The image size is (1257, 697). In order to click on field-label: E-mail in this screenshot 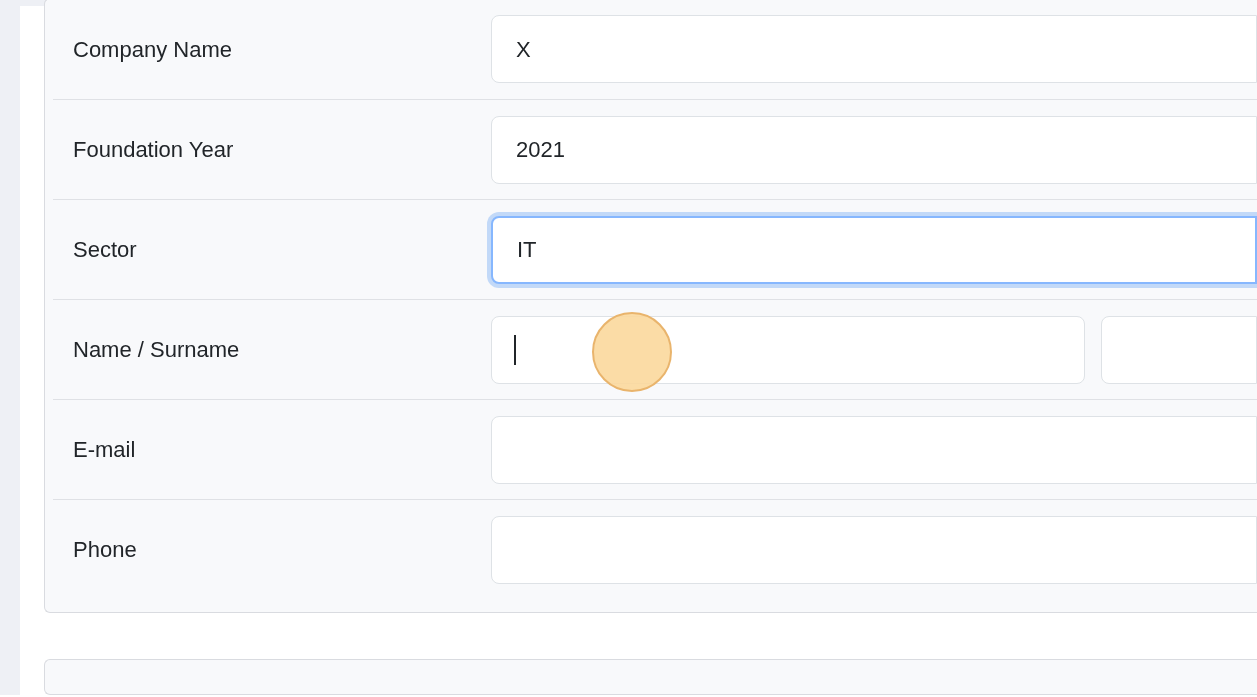, I will do `click(104, 450)`.